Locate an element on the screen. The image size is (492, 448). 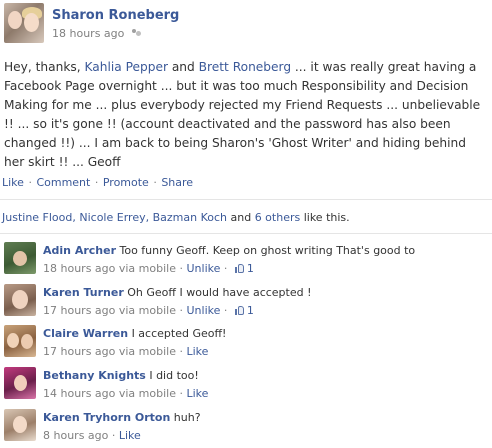
poster-avatar is located at coordinates (24, 23).